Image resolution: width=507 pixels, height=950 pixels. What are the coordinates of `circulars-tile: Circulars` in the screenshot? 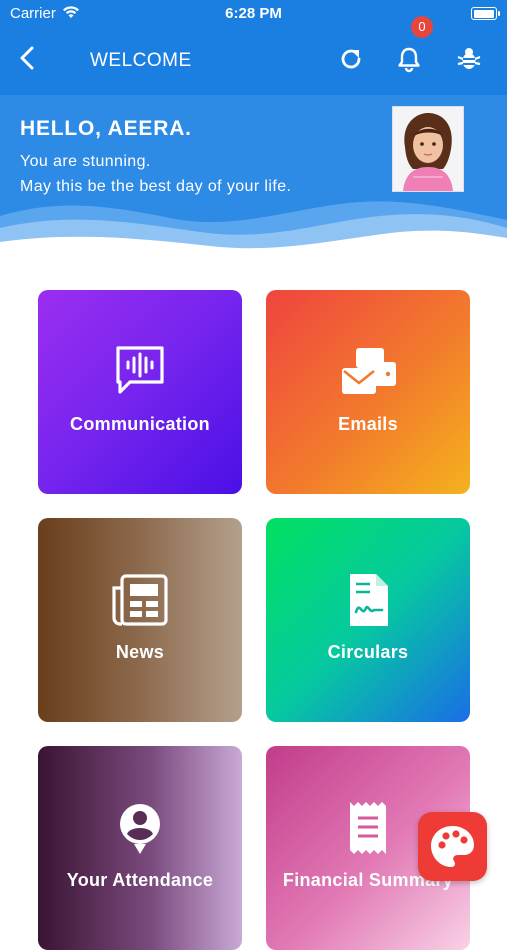 It's located at (368, 620).